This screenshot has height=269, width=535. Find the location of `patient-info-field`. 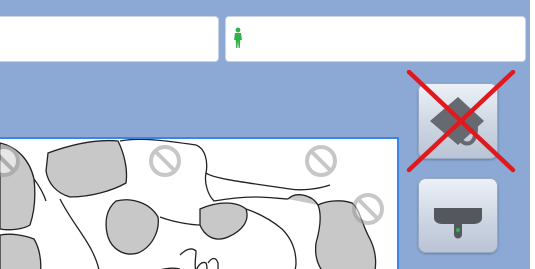

patient-info-field is located at coordinates (375, 39).